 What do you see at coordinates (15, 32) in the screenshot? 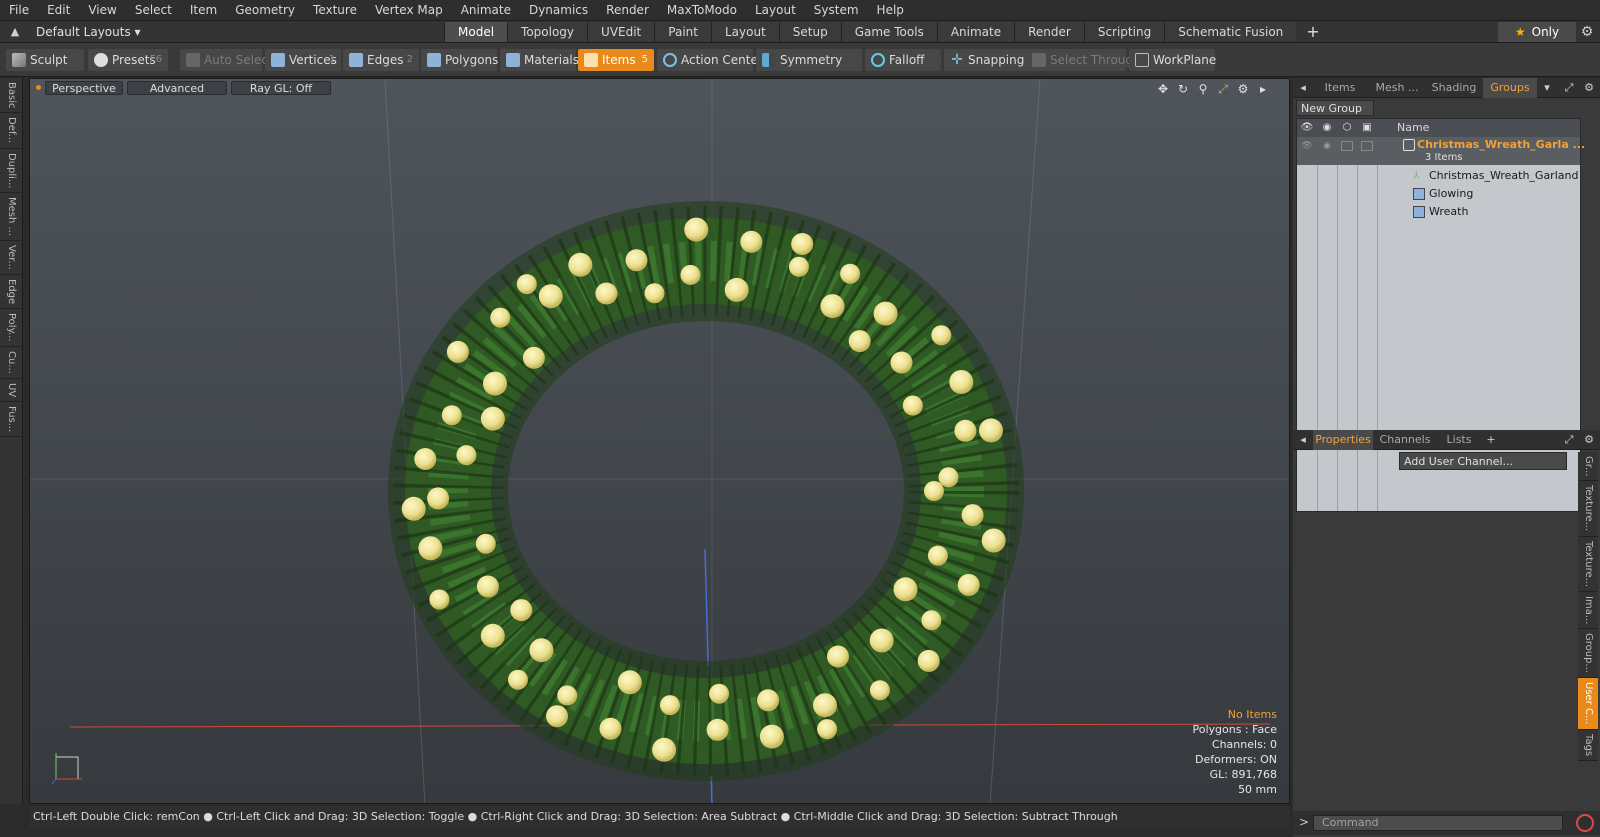
I see `layout-arrow-icon: ▲` at bounding box center [15, 32].